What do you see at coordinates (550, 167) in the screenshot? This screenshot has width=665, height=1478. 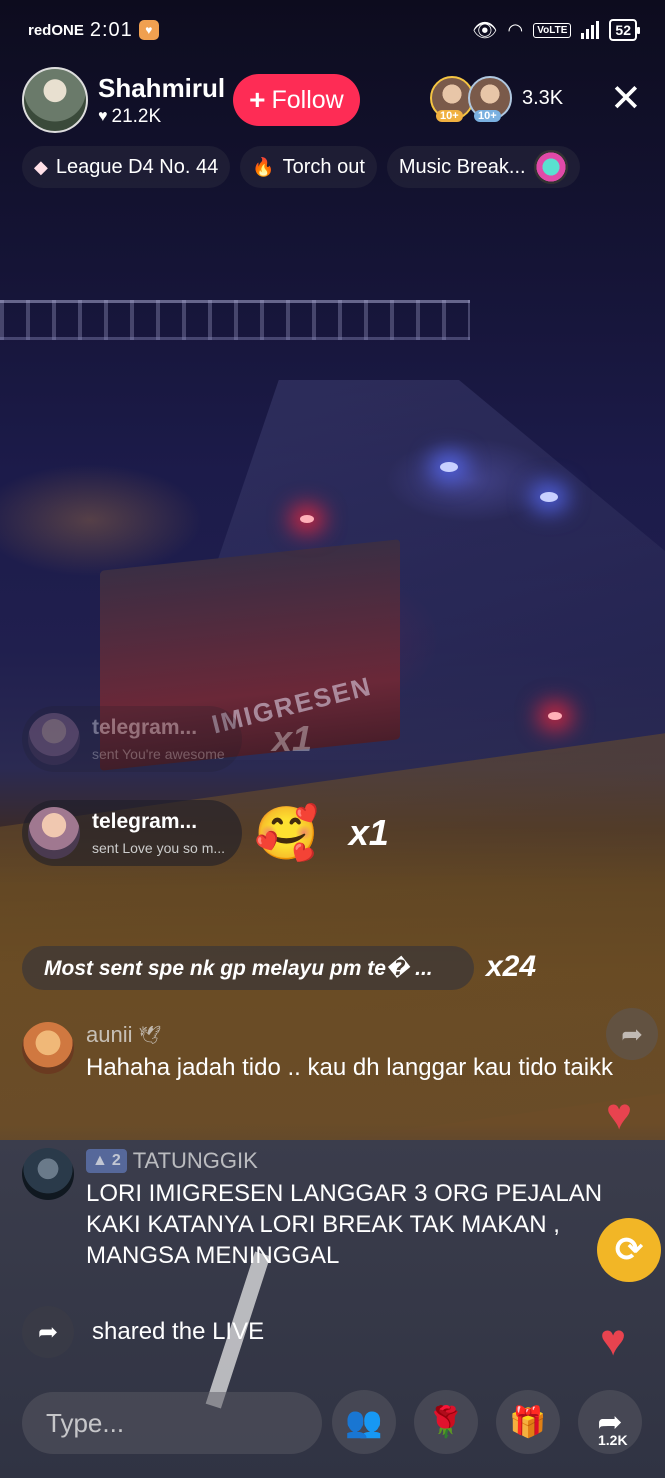 I see `music-avatar-icon` at bounding box center [550, 167].